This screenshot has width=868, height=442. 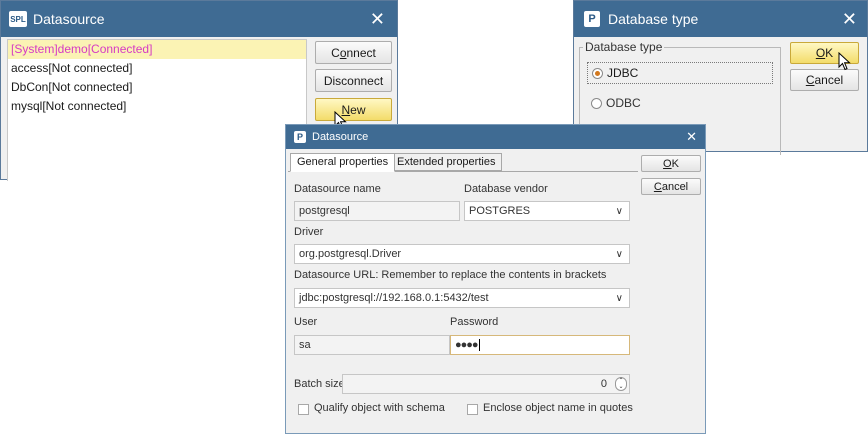 I want to click on ok-button: OK, so click(x=671, y=163).